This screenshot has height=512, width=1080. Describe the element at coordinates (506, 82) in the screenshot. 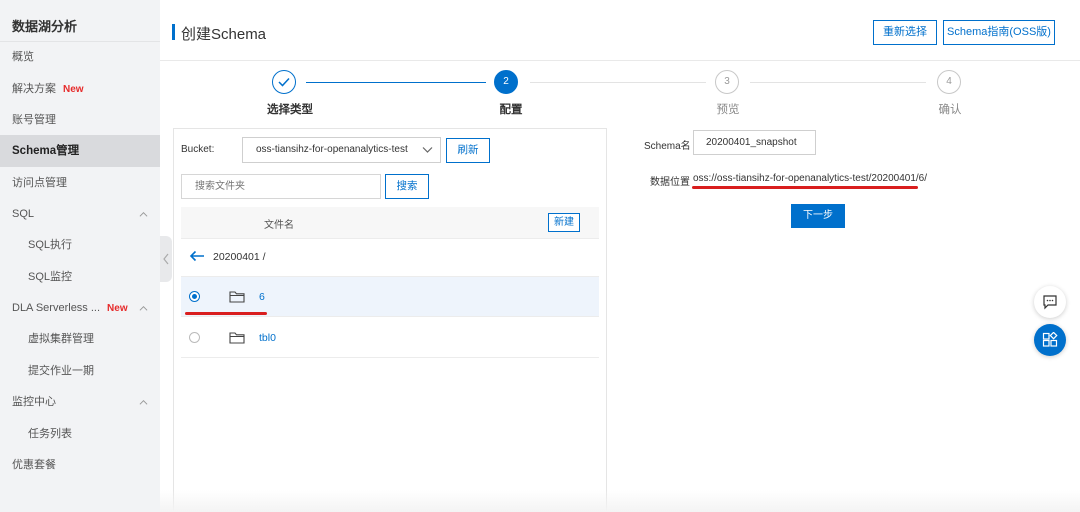

I see `step-2-circle: 2` at that location.